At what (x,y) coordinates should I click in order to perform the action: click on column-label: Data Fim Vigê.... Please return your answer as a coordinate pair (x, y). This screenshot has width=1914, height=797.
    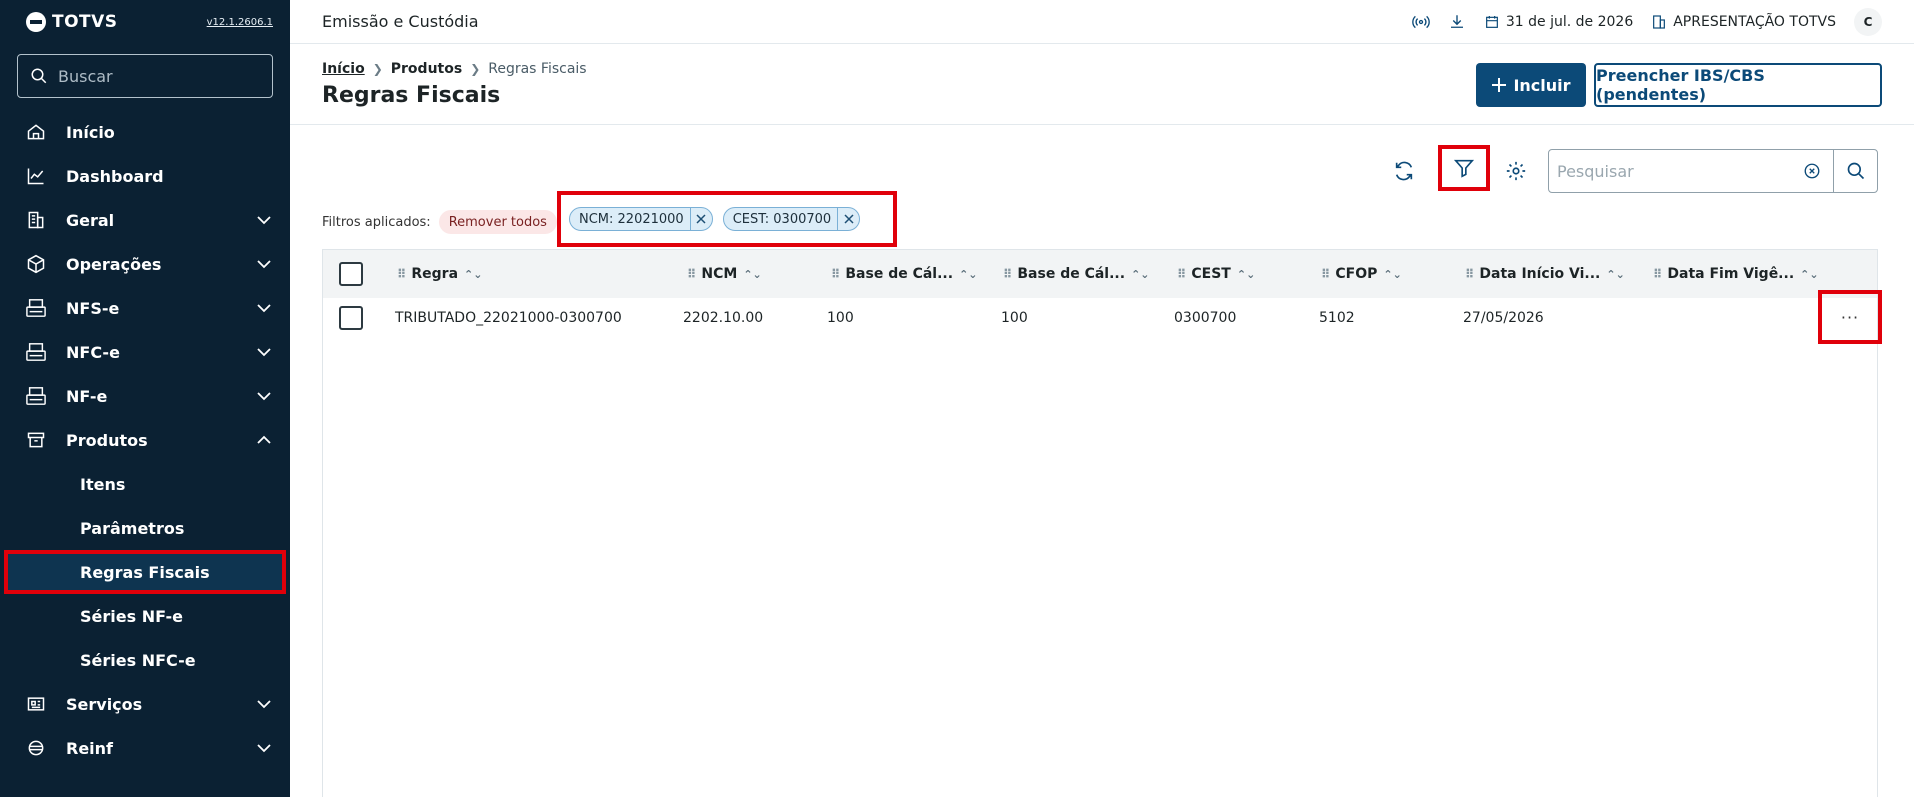
    Looking at the image, I should click on (1731, 274).